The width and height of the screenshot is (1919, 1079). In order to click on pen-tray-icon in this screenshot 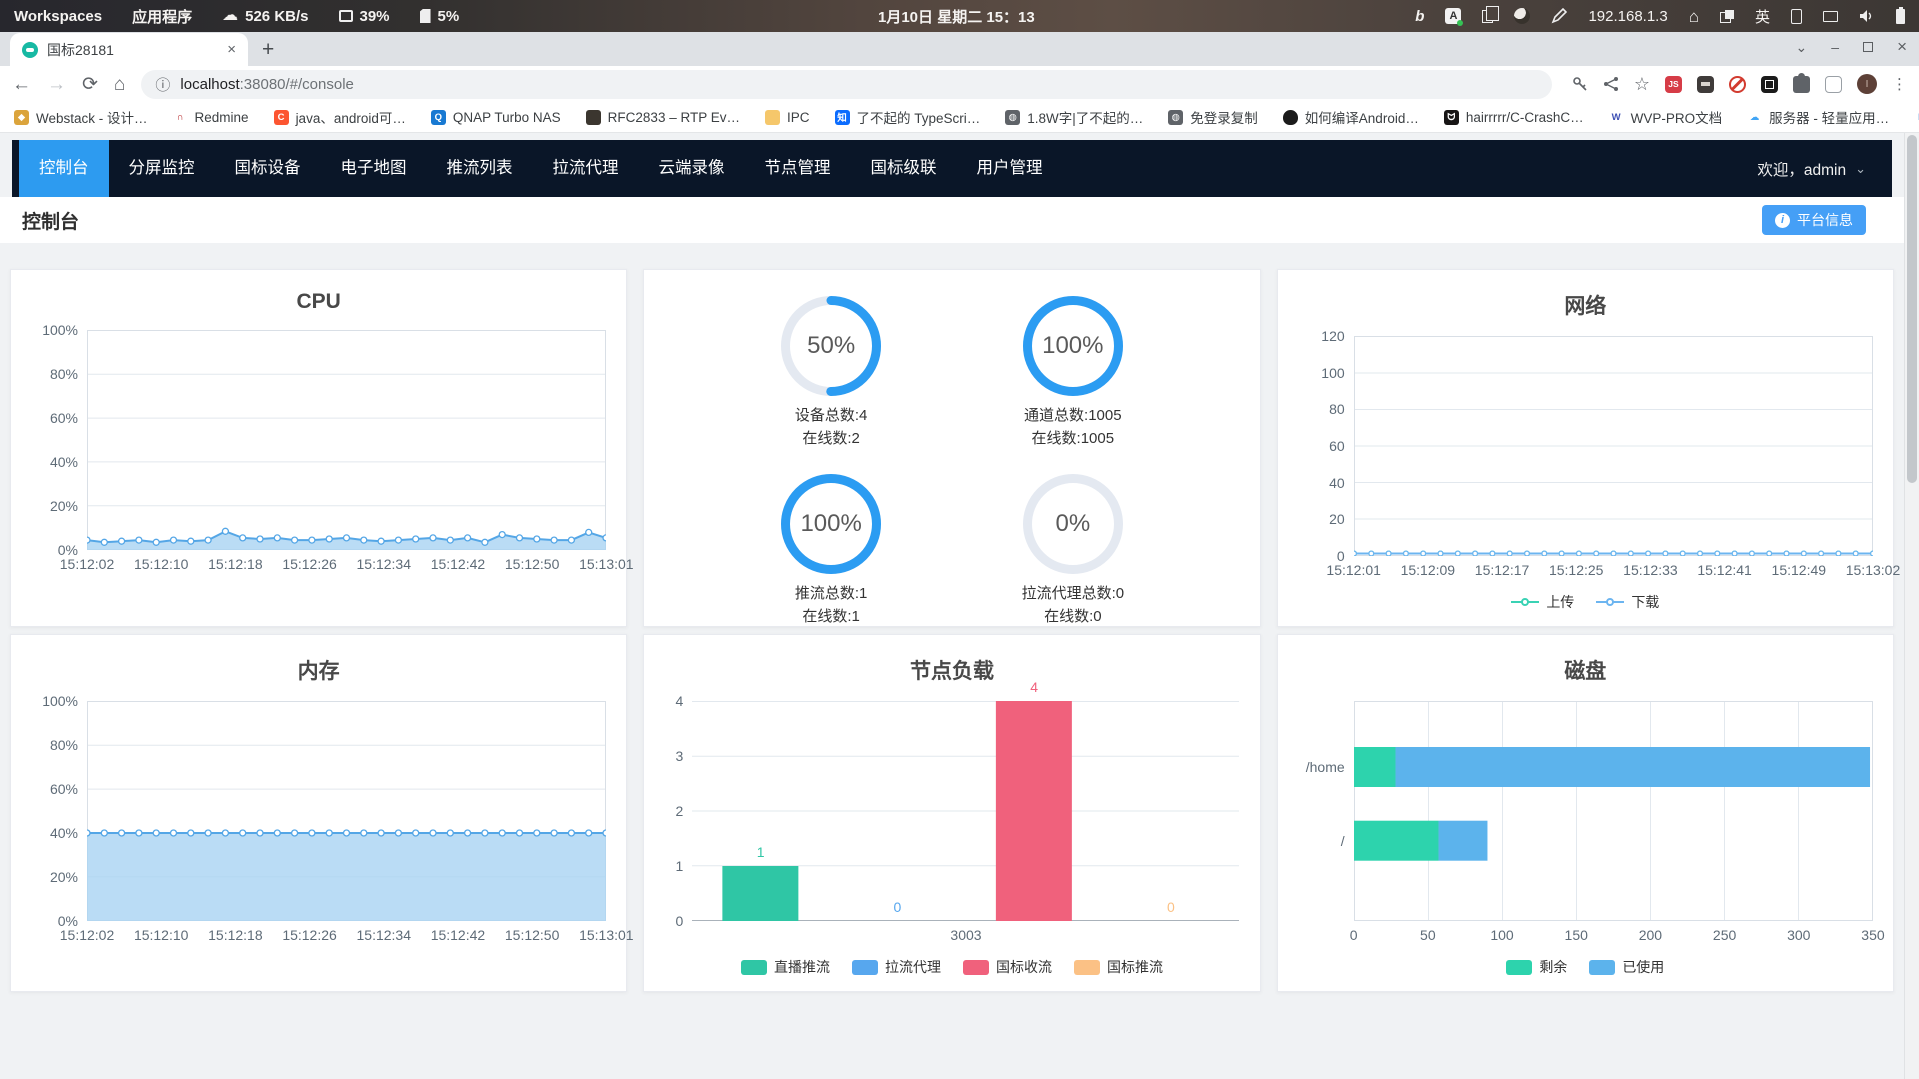, I will do `click(1559, 16)`.